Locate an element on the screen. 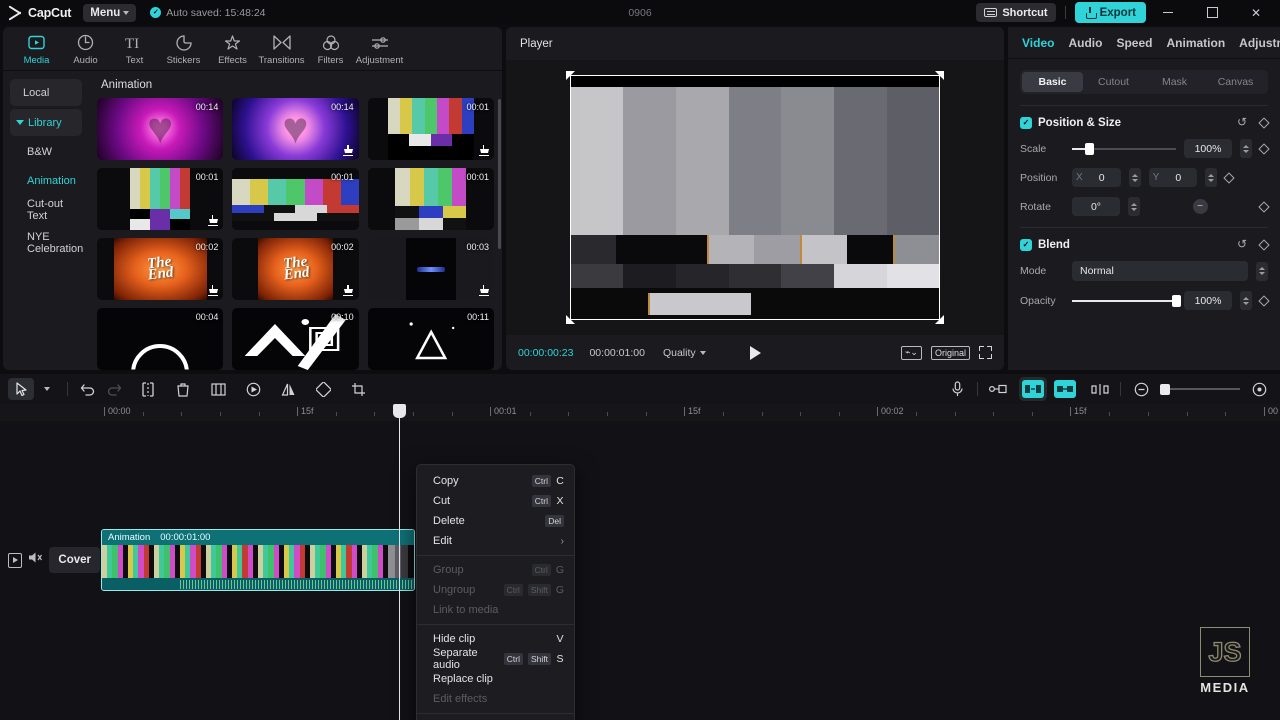  delete-icon is located at coordinates (183, 389).